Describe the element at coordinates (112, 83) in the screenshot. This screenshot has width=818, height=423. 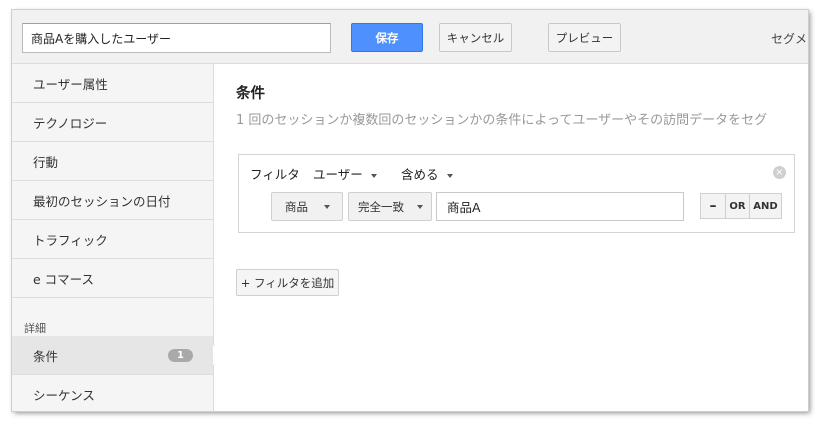
I see `sidebar-item-demographics: ユーザー属性` at that location.